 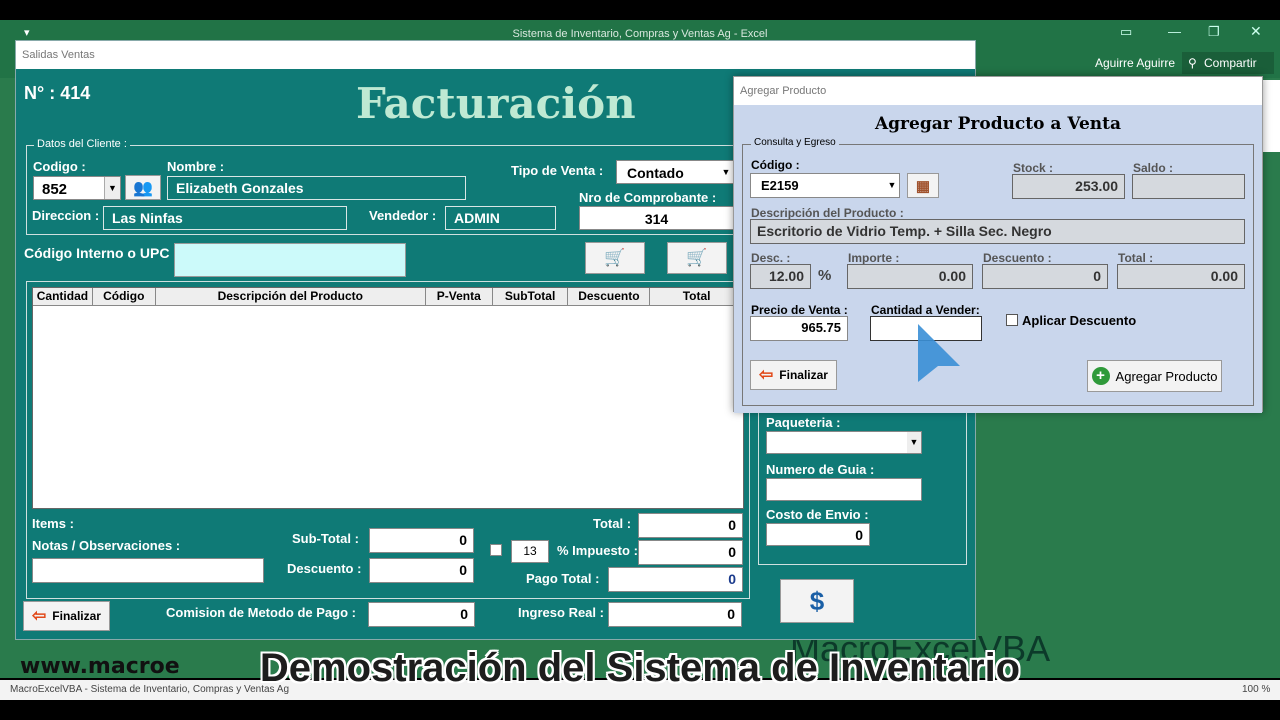 I want to click on minimize-icon: —, so click(x=1174, y=31).